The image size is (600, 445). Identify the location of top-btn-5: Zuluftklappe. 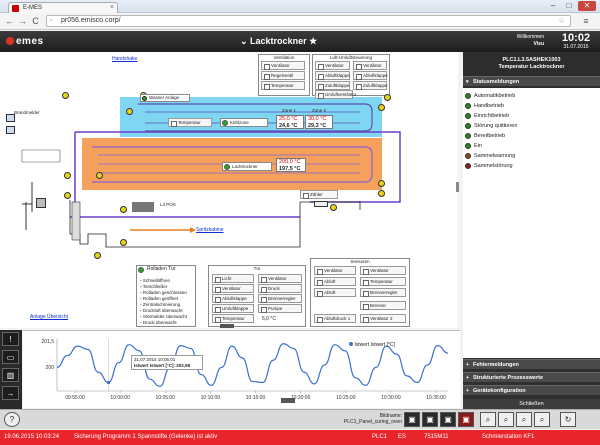
(332, 85).